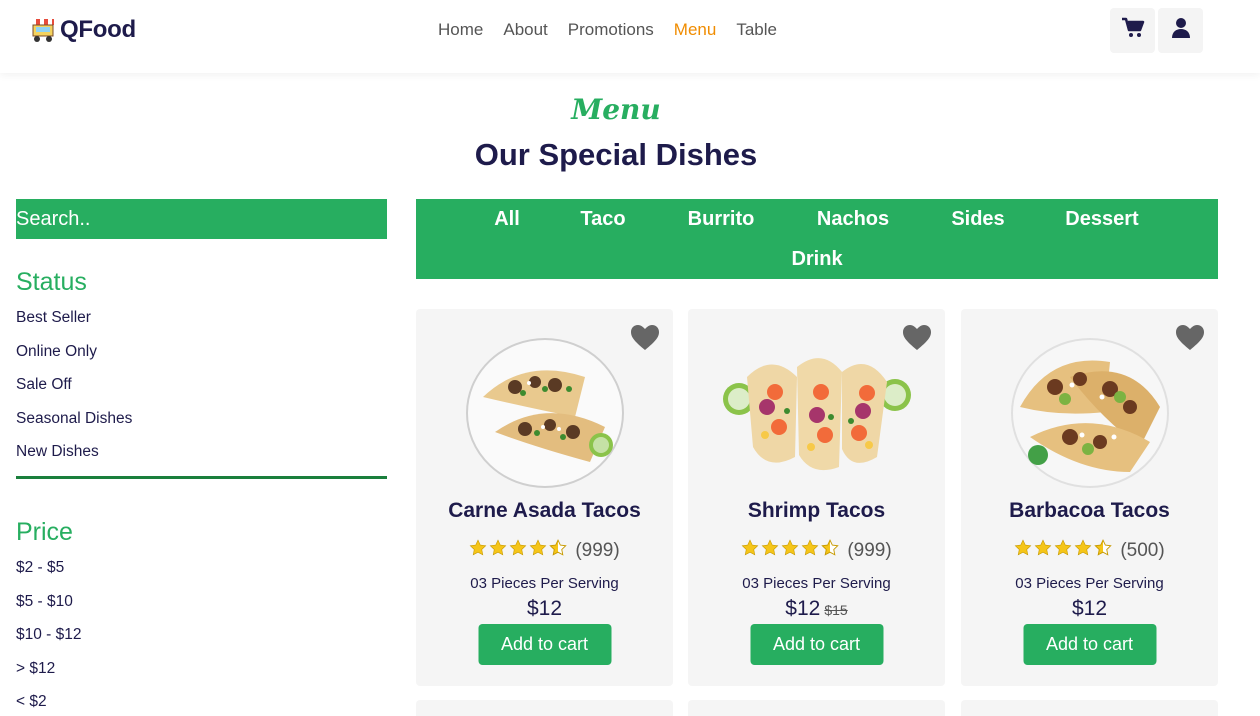 Image resolution: width=1260 pixels, height=716 pixels. Describe the element at coordinates (53, 318) in the screenshot. I see `filter-best-seller: Best Seller` at that location.